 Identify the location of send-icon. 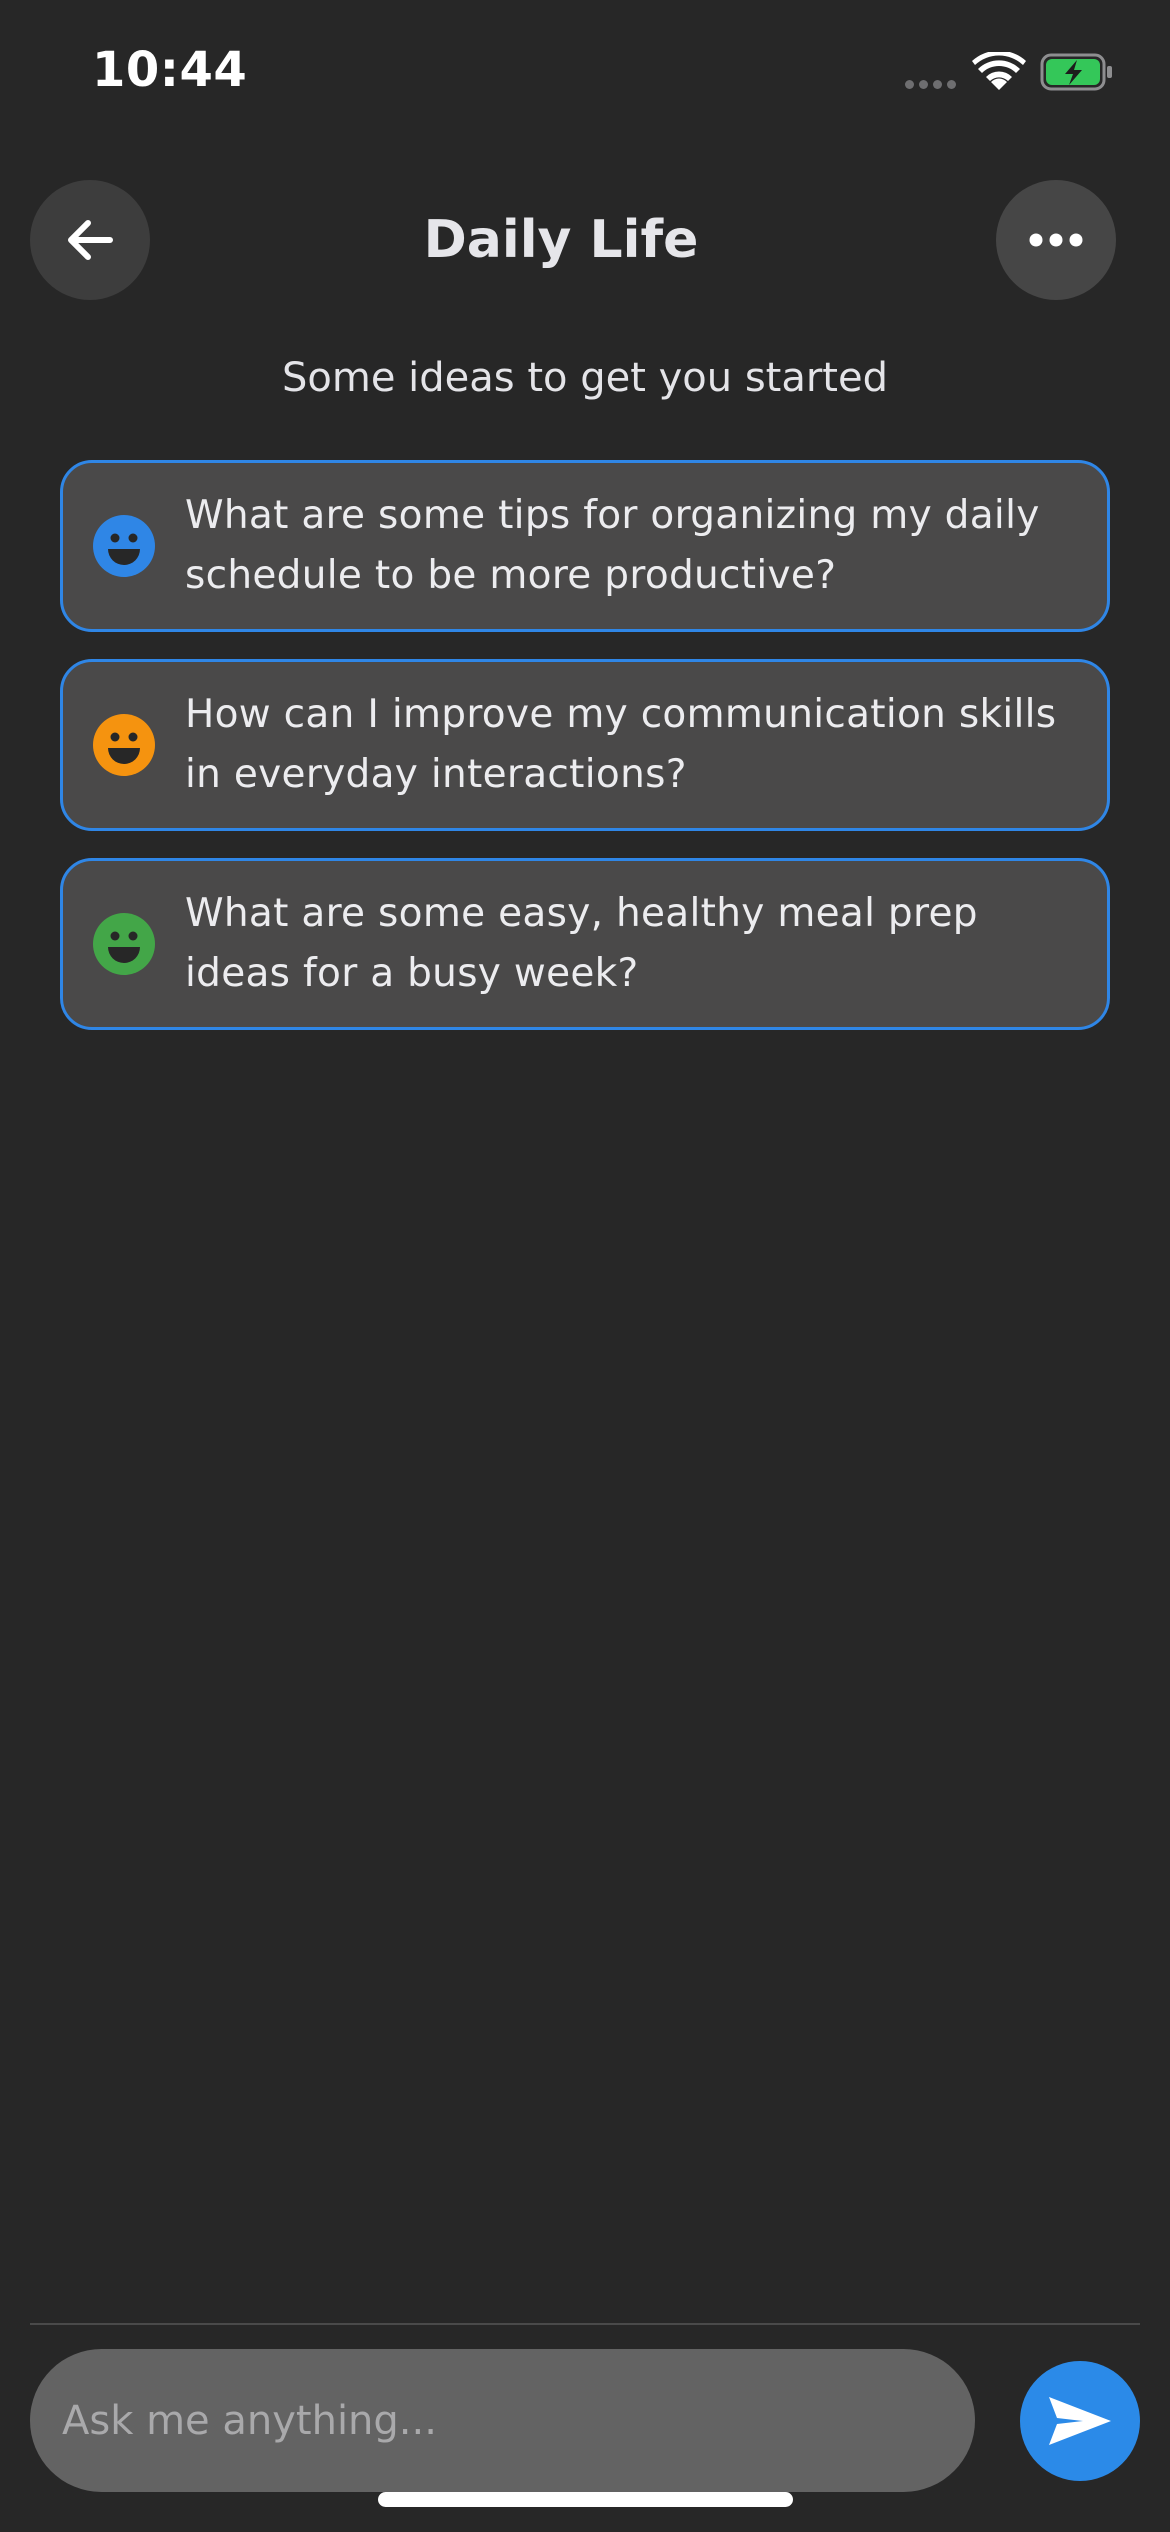
(1080, 2421).